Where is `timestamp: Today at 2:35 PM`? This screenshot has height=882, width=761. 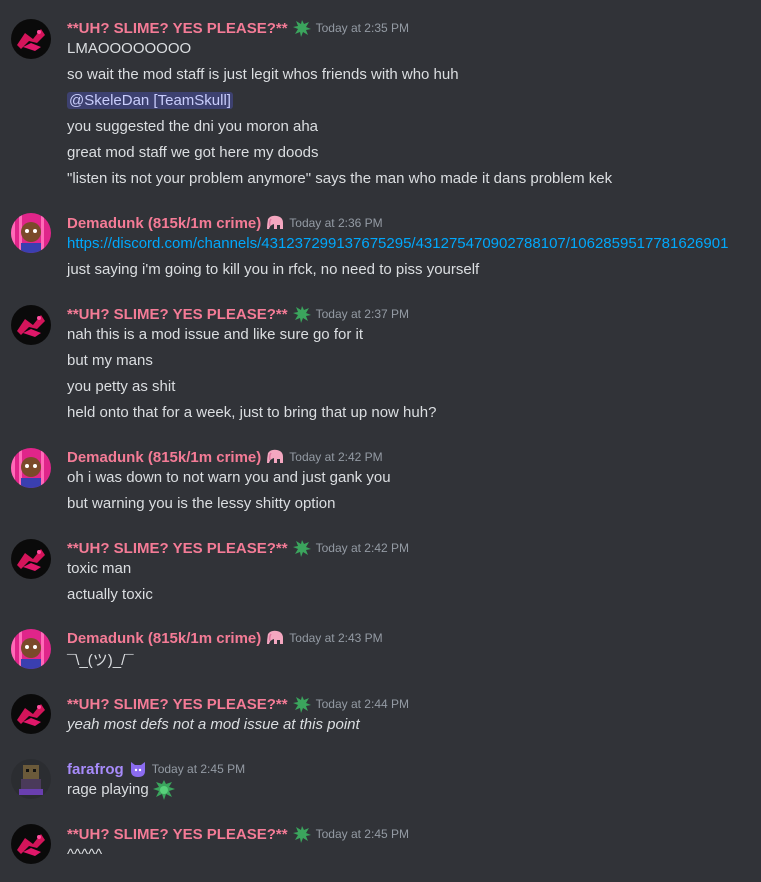
timestamp: Today at 2:35 PM is located at coordinates (362, 28).